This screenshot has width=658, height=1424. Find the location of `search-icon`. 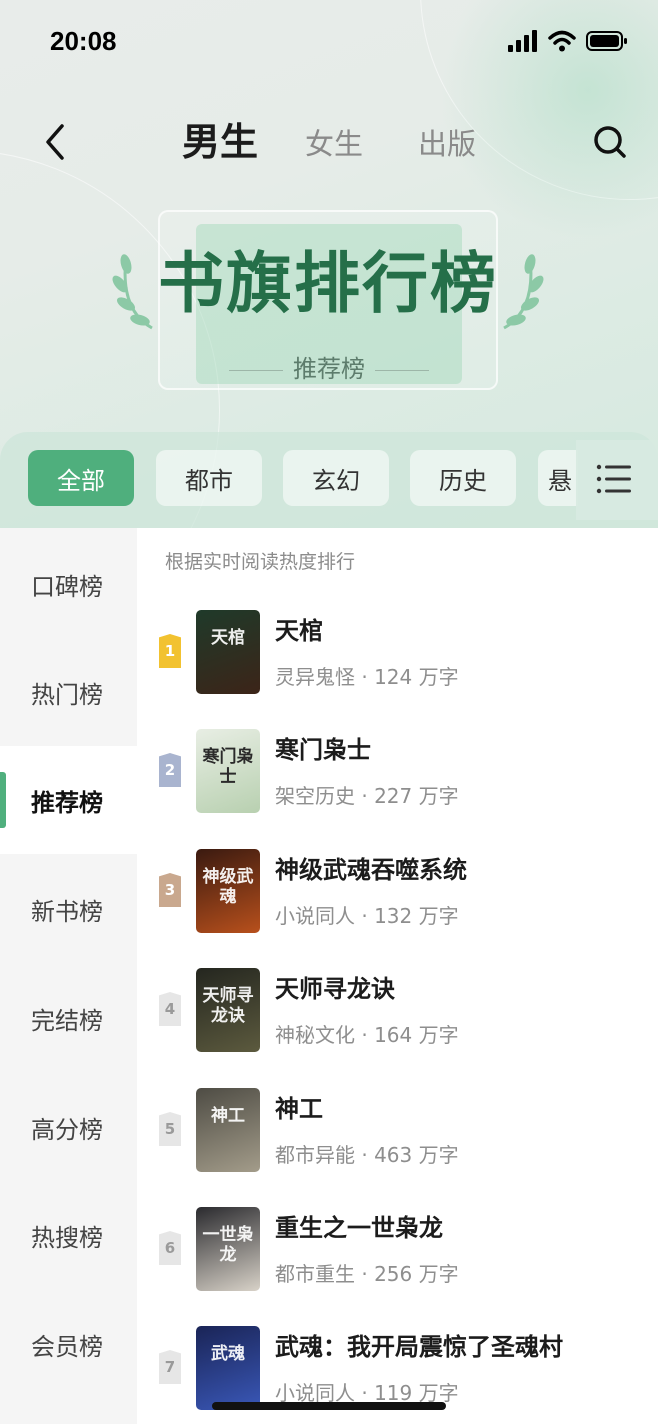

search-icon is located at coordinates (610, 142).